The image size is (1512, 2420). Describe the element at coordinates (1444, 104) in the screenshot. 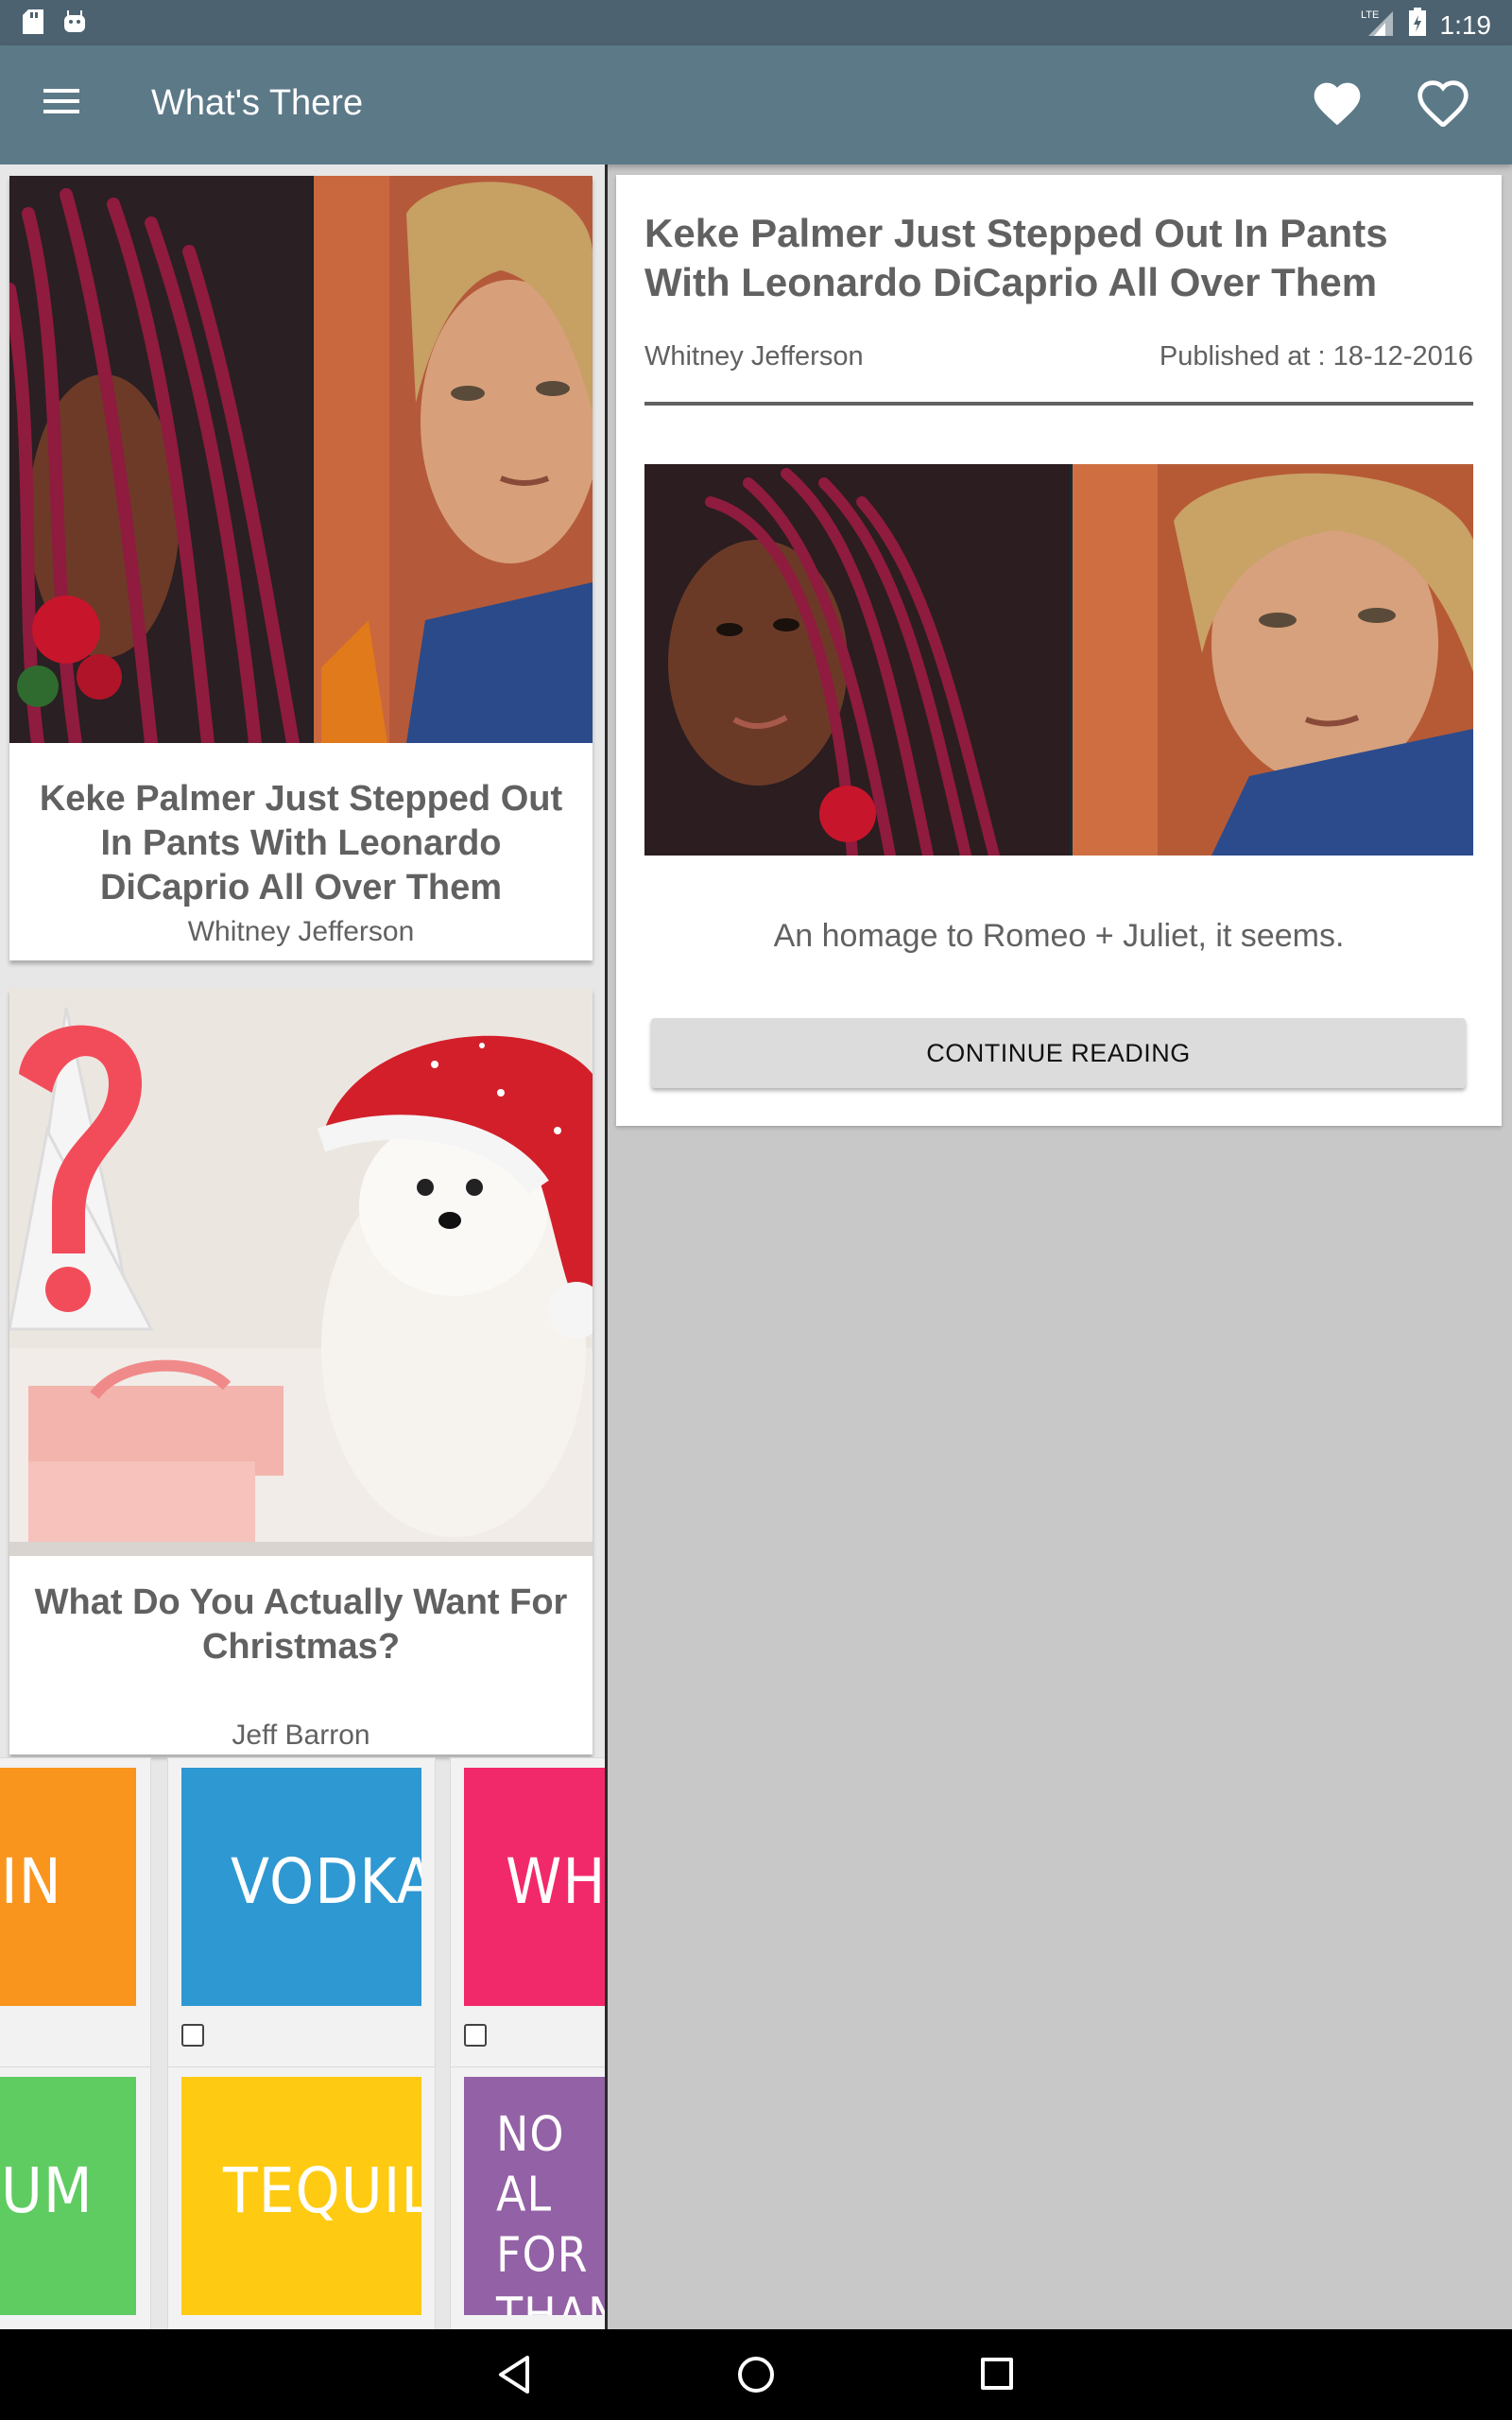

I see `favorites-heart-outline-icon` at that location.